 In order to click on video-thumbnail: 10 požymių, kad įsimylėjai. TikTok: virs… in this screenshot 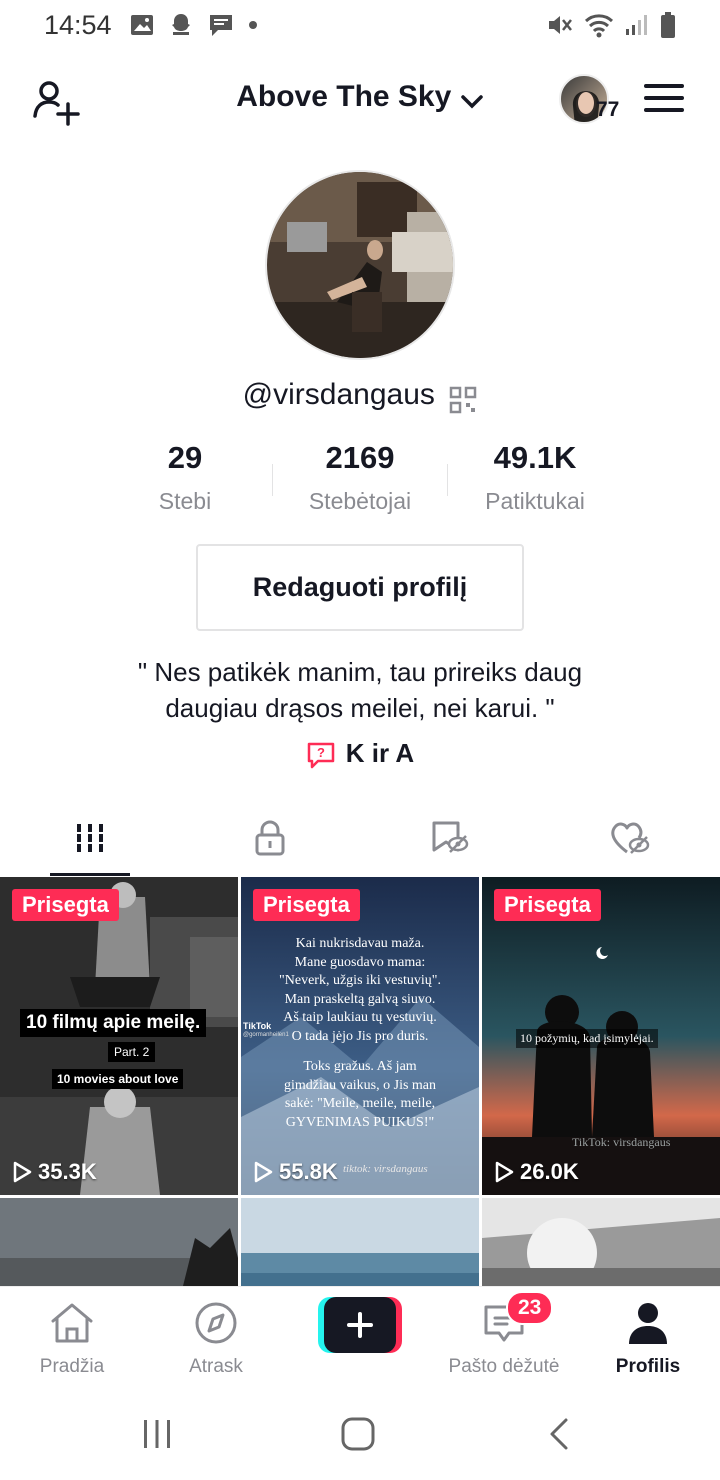, I will do `click(601, 1036)`.